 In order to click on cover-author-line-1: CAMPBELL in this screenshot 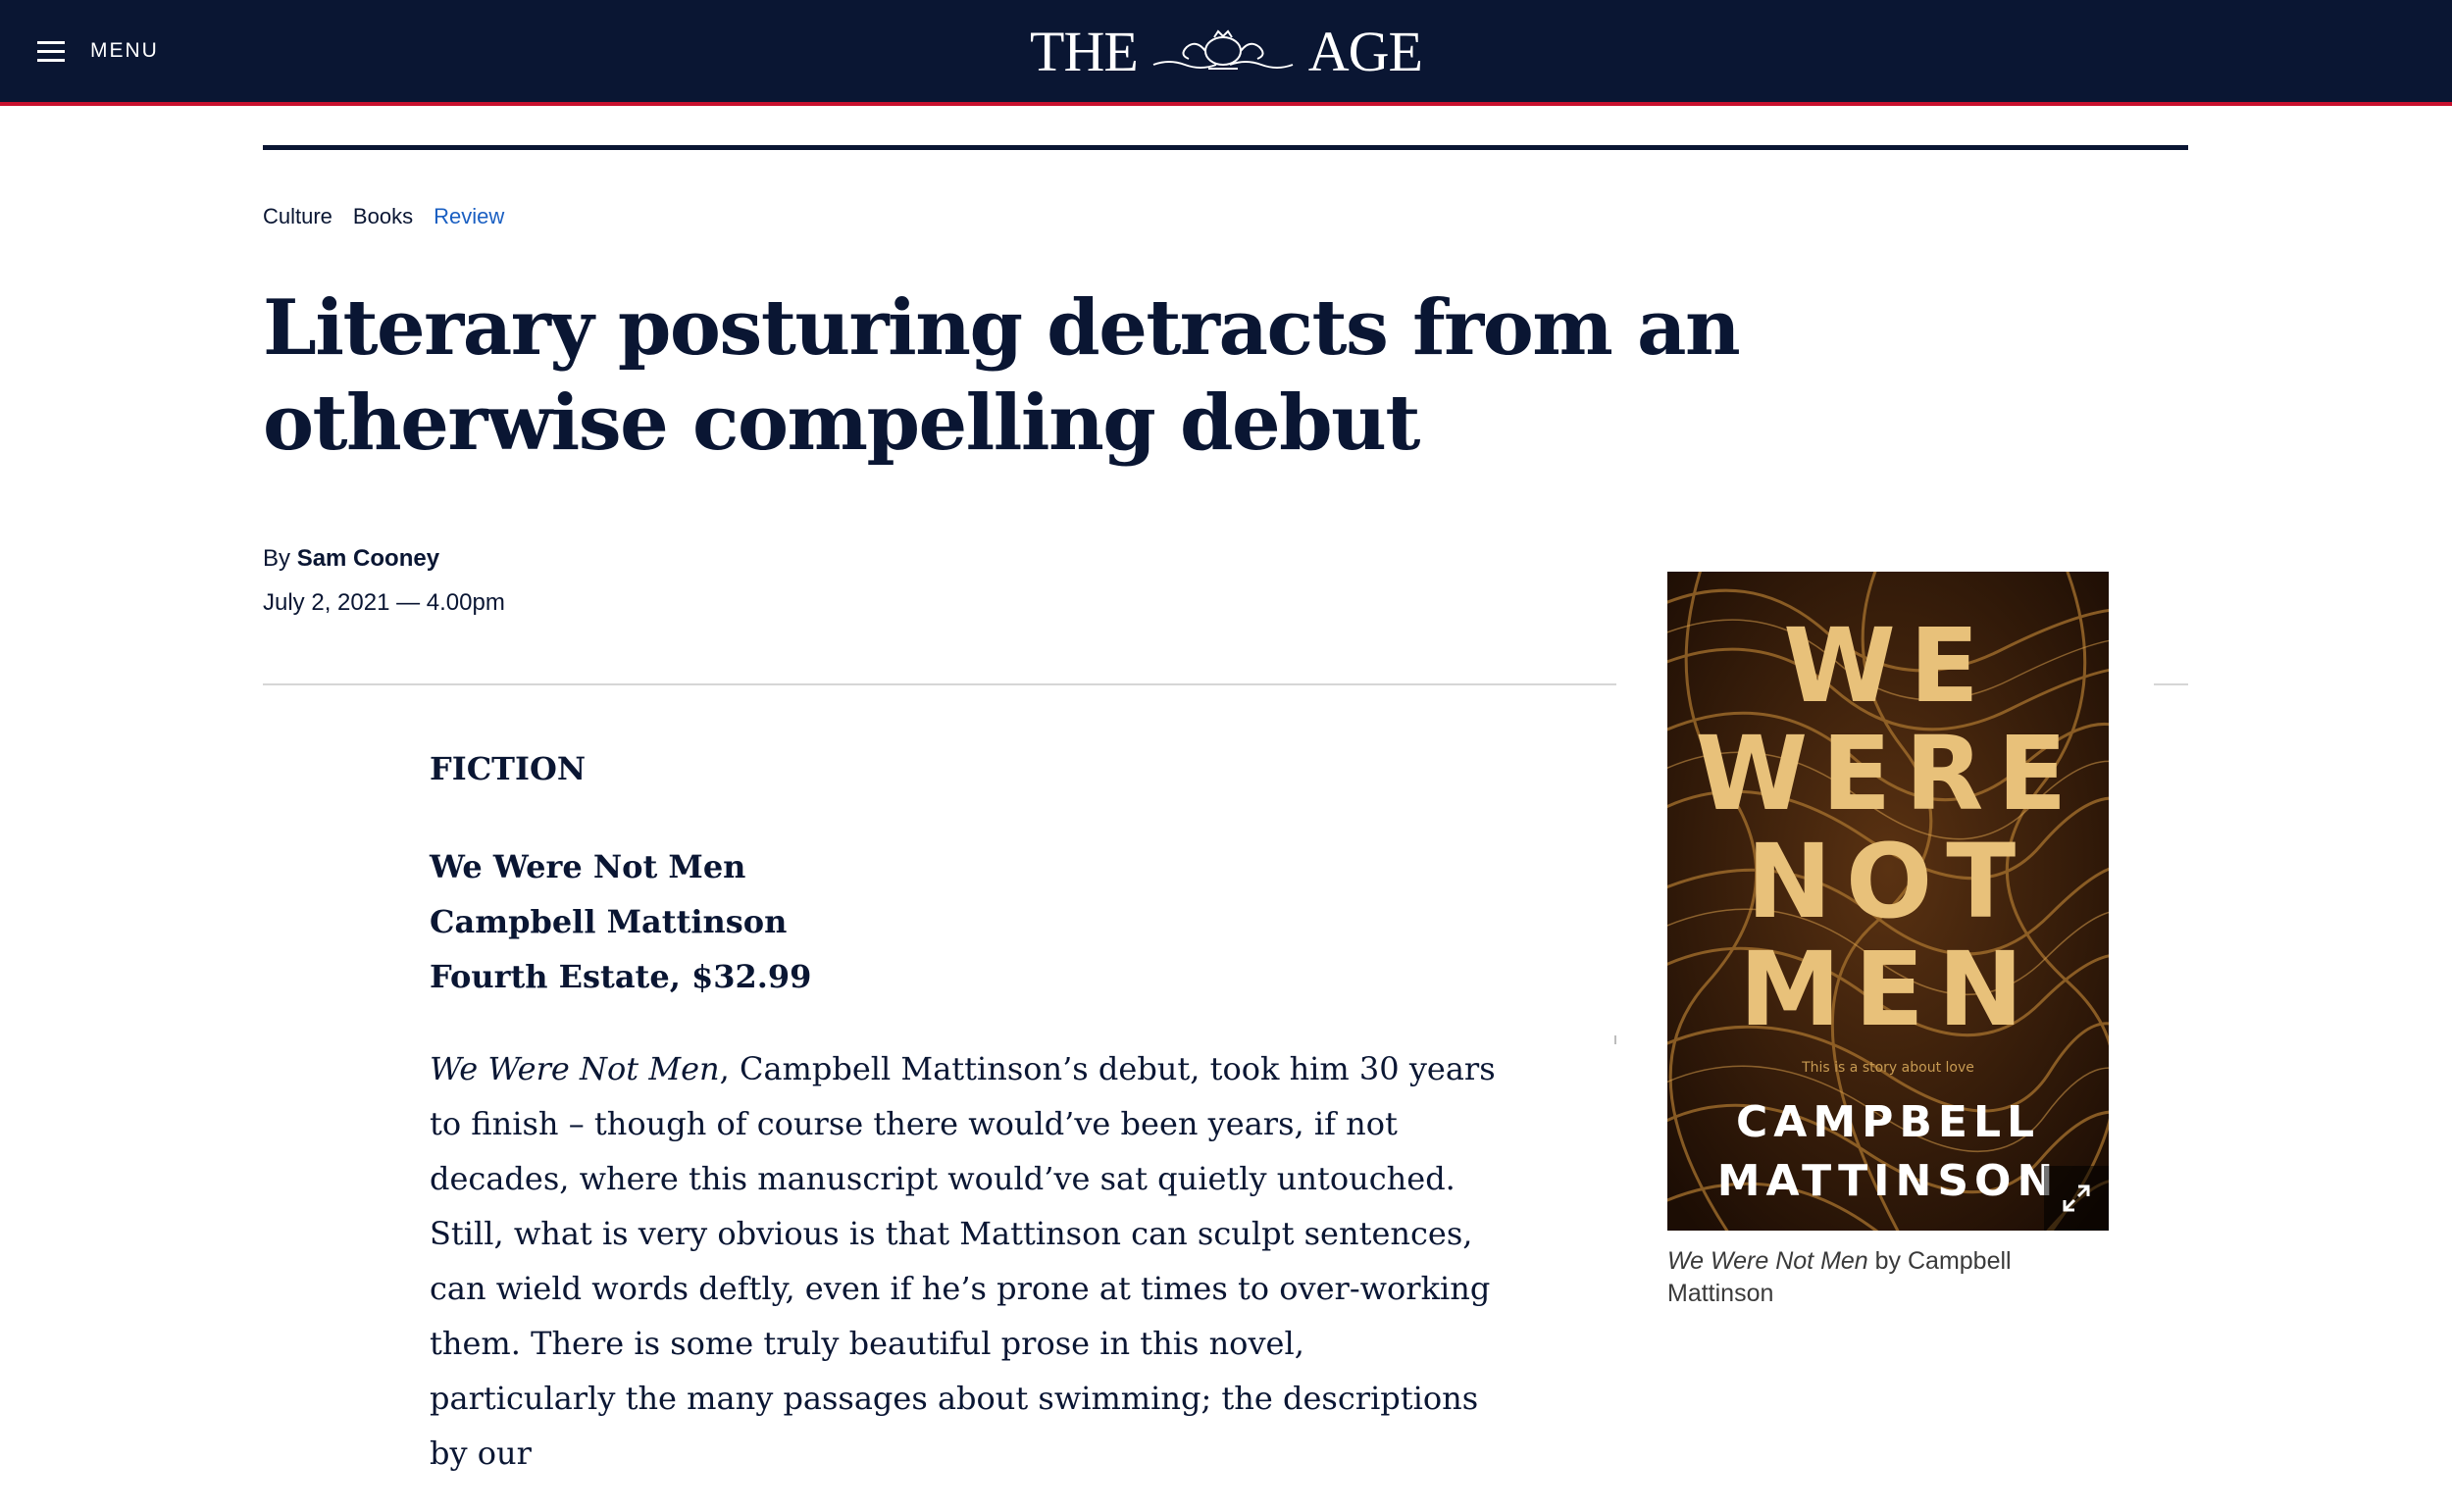, I will do `click(1888, 1122)`.